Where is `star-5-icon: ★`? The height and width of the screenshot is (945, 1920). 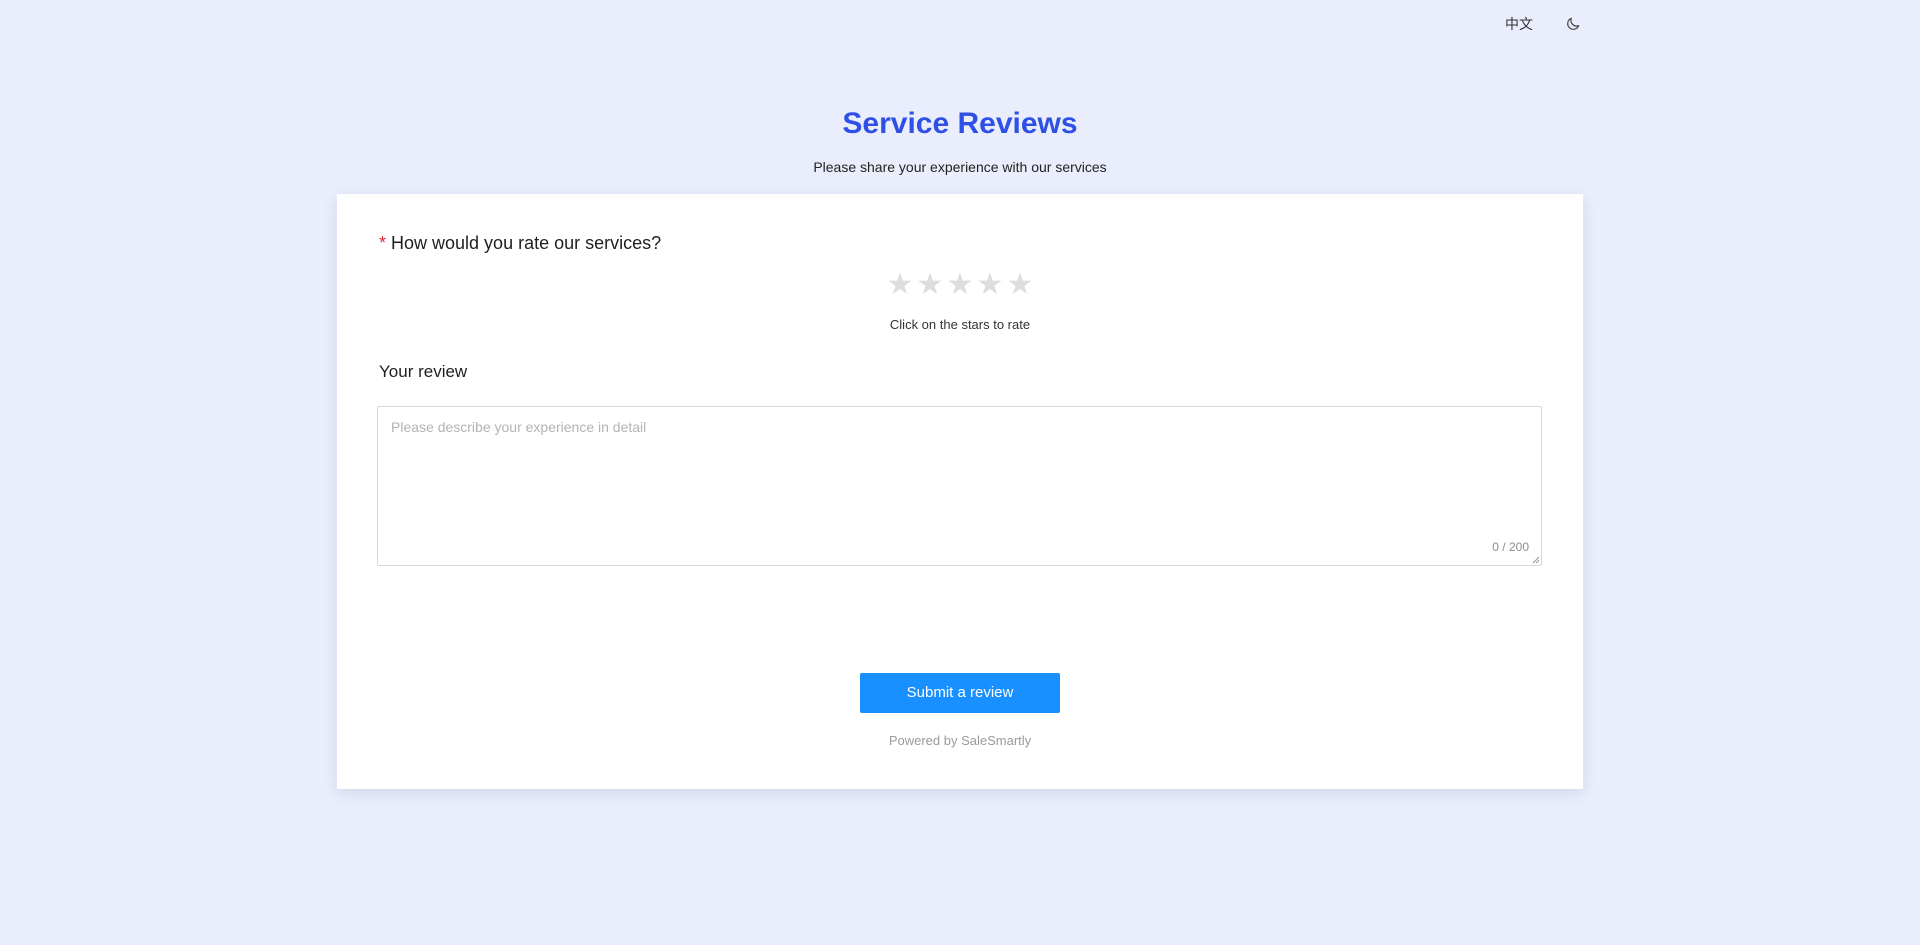 star-5-icon: ★ is located at coordinates (1020, 285).